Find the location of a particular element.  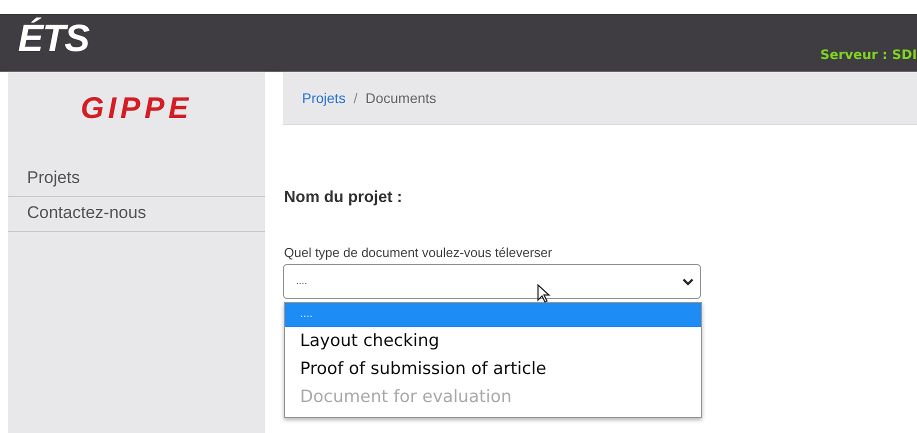

chevron-down-icon is located at coordinates (688, 282).